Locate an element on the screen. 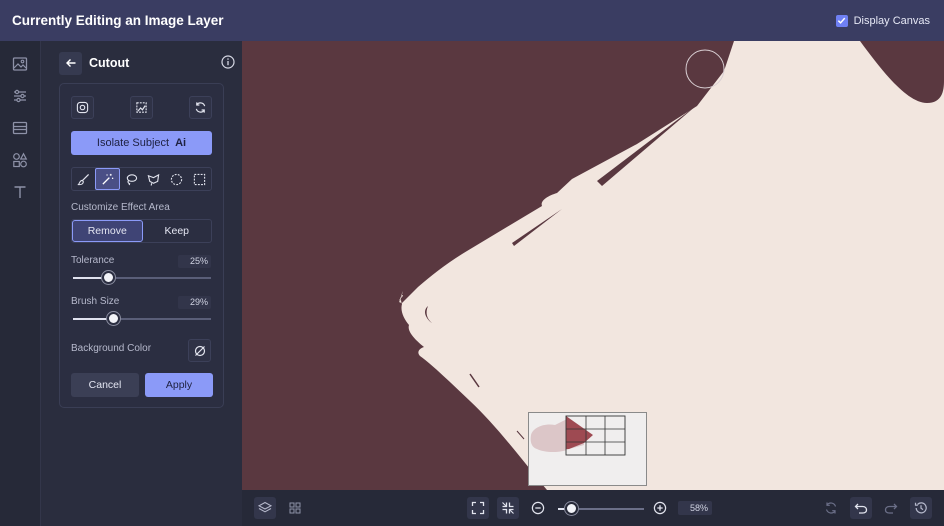 The width and height of the screenshot is (944, 526). grid-button is located at coordinates (295, 508).